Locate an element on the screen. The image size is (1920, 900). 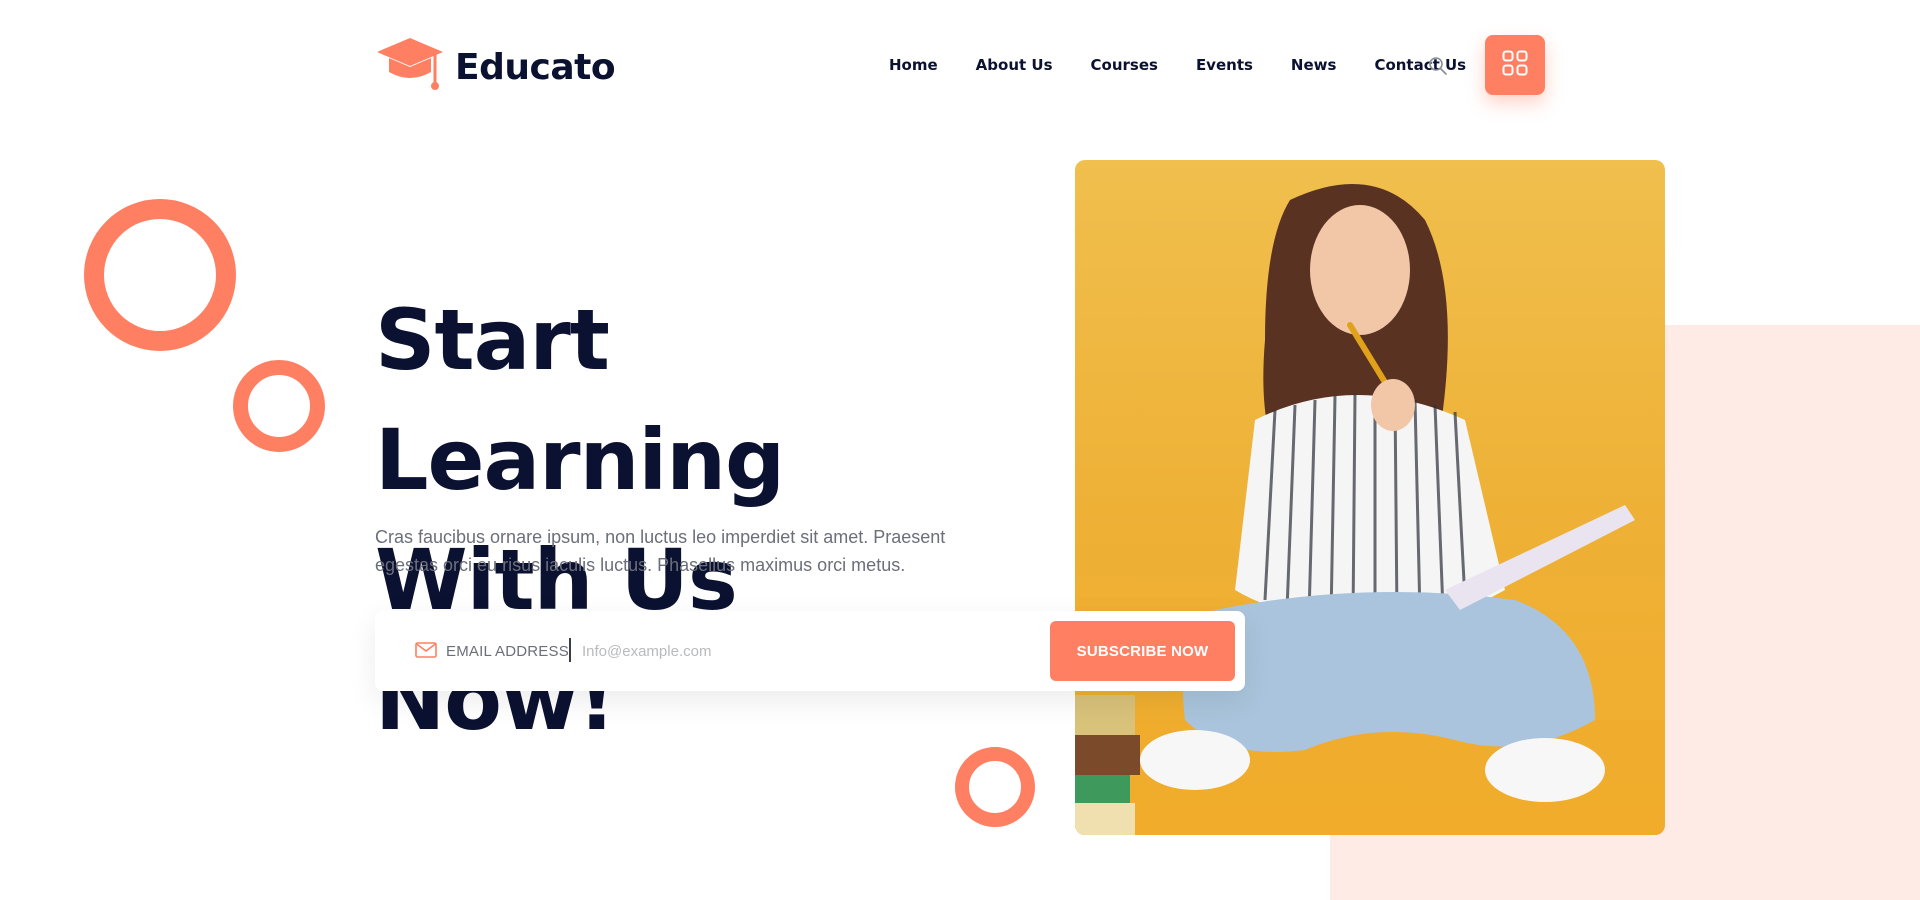
nav-home: Home is located at coordinates (913, 65).